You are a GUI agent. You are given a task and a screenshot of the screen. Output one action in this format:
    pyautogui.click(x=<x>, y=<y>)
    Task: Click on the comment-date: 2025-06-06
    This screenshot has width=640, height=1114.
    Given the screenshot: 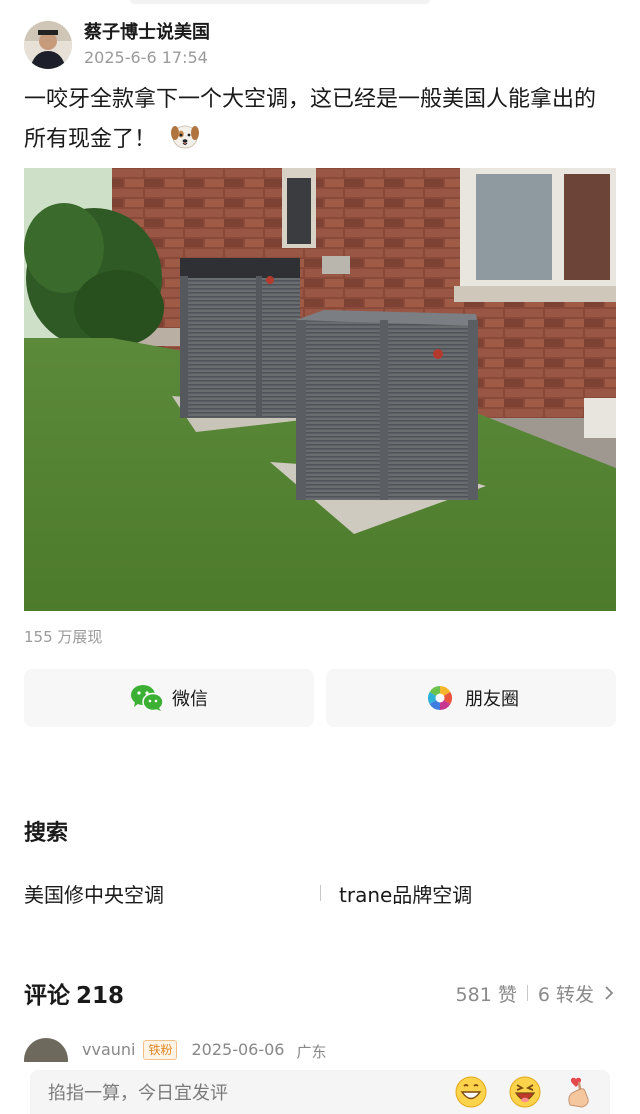 What is the action you would take?
    pyautogui.click(x=238, y=1049)
    